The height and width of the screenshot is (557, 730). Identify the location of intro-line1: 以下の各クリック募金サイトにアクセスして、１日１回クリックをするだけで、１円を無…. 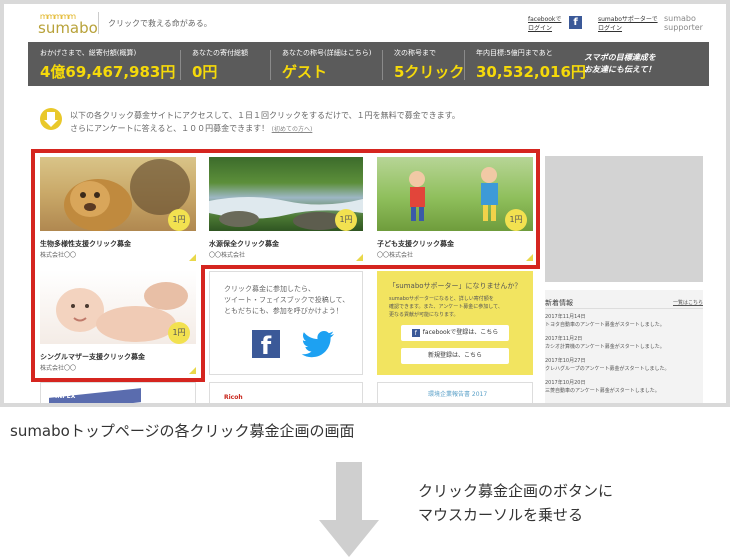
(265, 115).